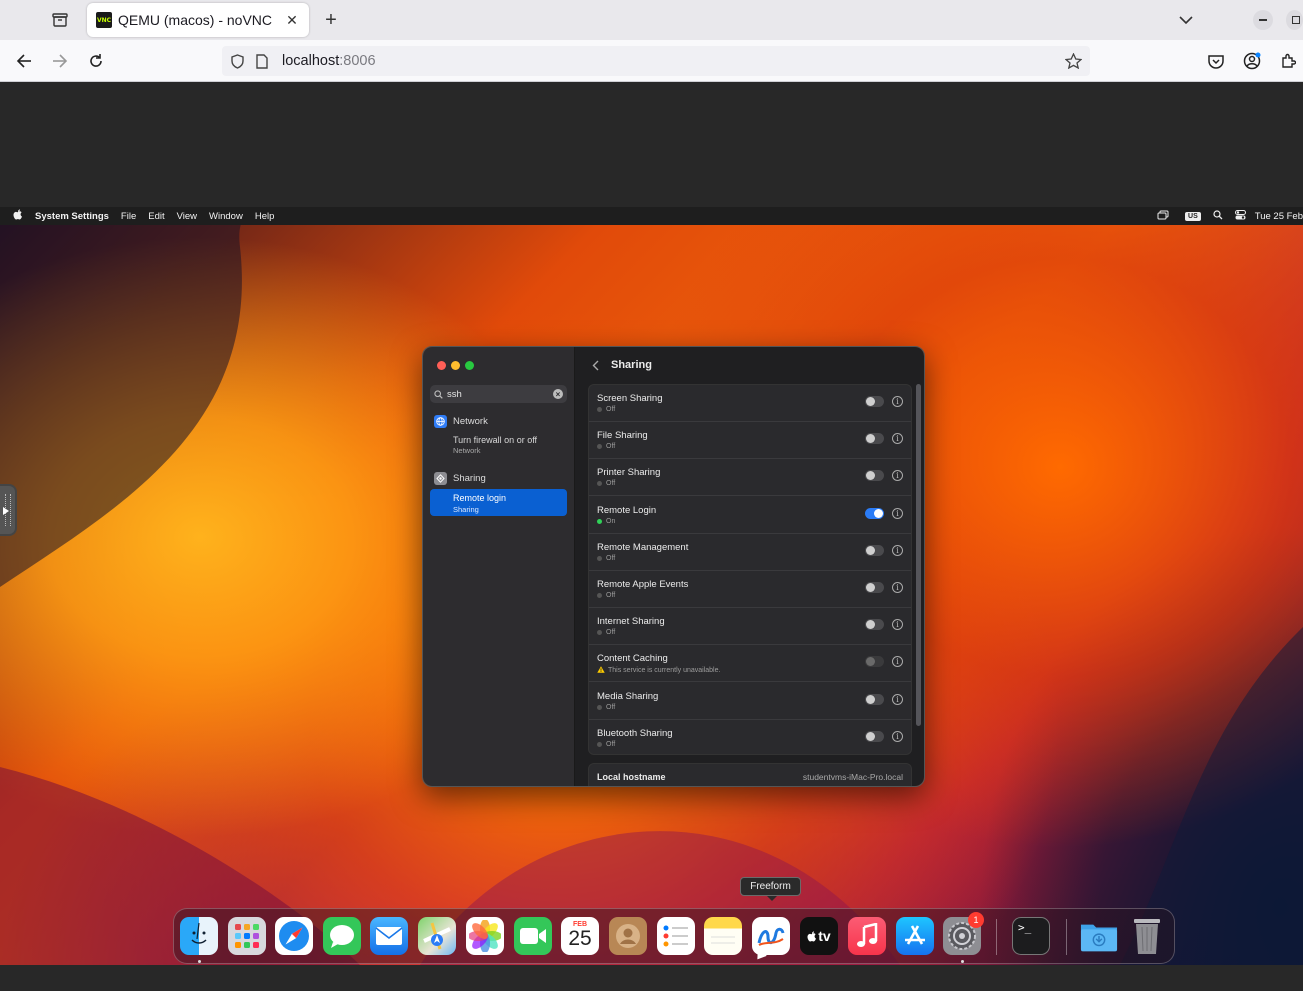 Image resolution: width=1303 pixels, height=991 pixels. I want to click on dock-separator, so click(1066, 937).